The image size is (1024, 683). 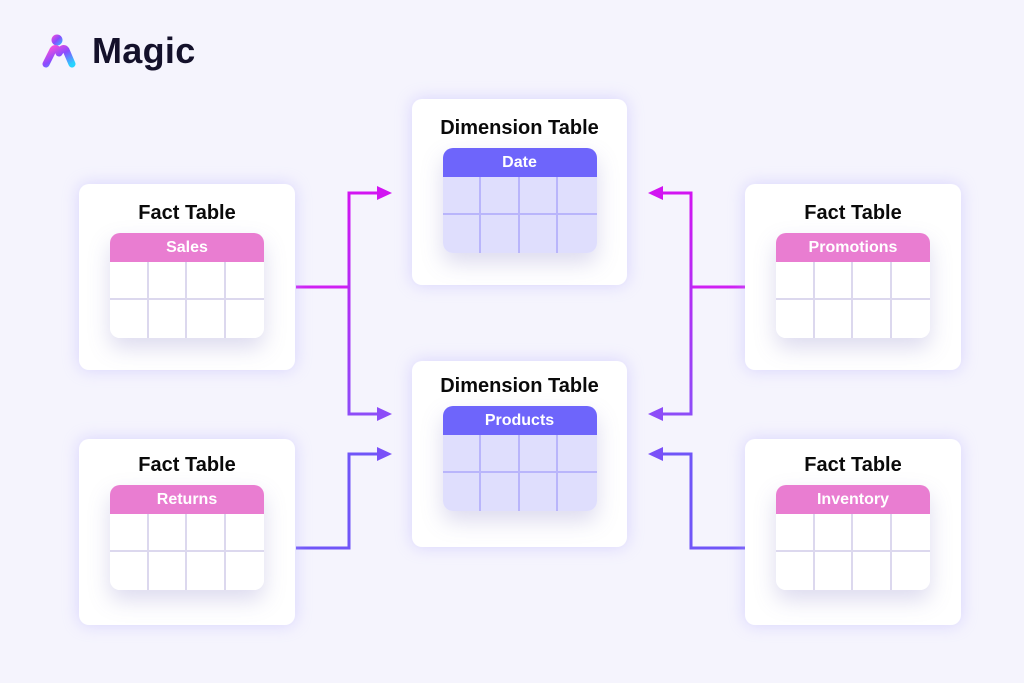 What do you see at coordinates (187, 499) in the screenshot?
I see `table-name: Returns` at bounding box center [187, 499].